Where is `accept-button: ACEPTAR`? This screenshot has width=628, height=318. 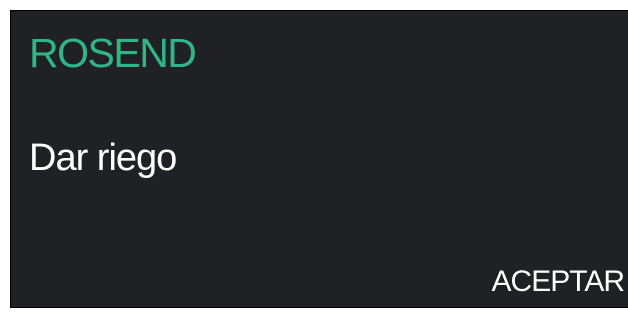 accept-button: ACEPTAR is located at coordinates (558, 282).